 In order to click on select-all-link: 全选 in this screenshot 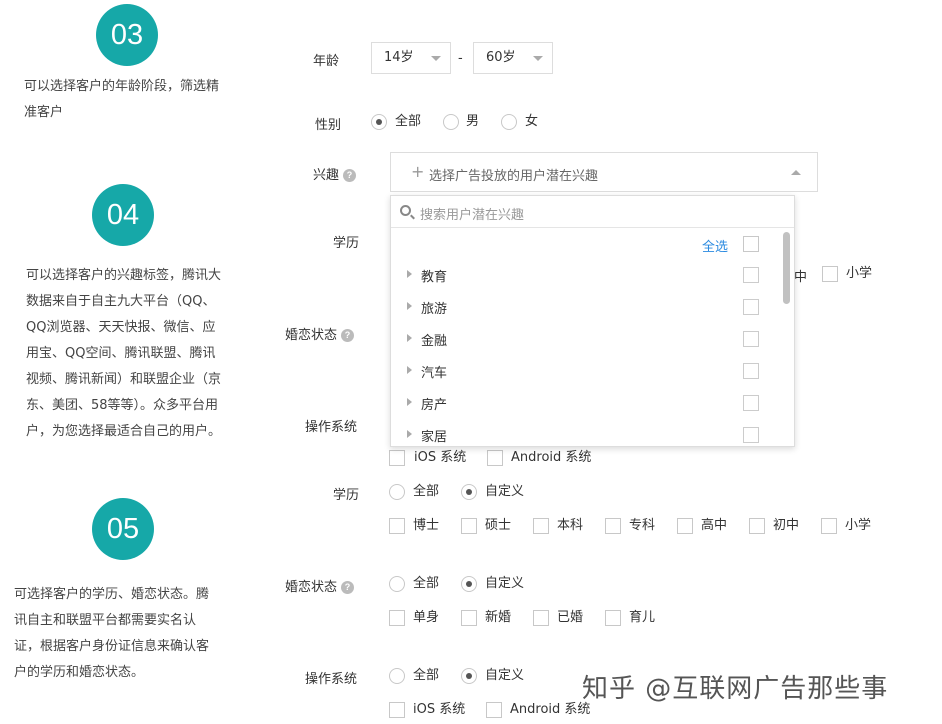, I will do `click(715, 245)`.